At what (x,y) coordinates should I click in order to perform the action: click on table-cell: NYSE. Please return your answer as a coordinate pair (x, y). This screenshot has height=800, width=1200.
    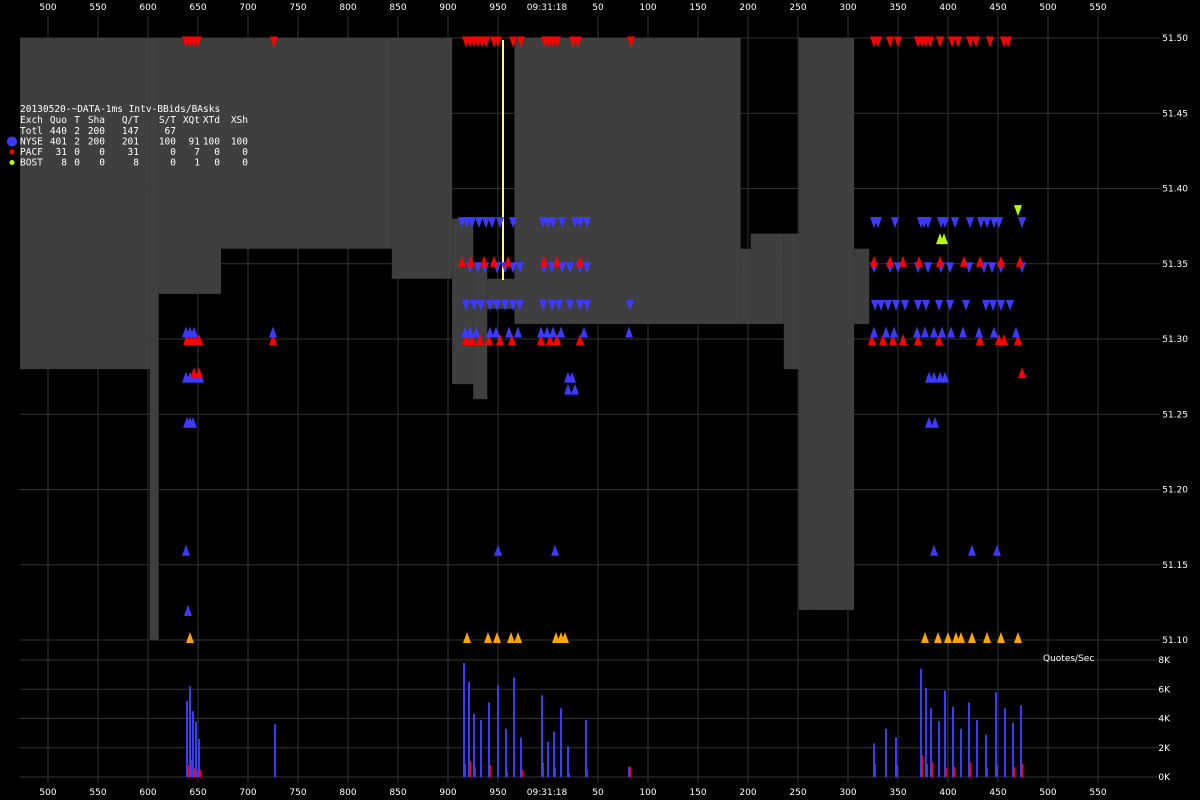
    Looking at the image, I should click on (31, 142).